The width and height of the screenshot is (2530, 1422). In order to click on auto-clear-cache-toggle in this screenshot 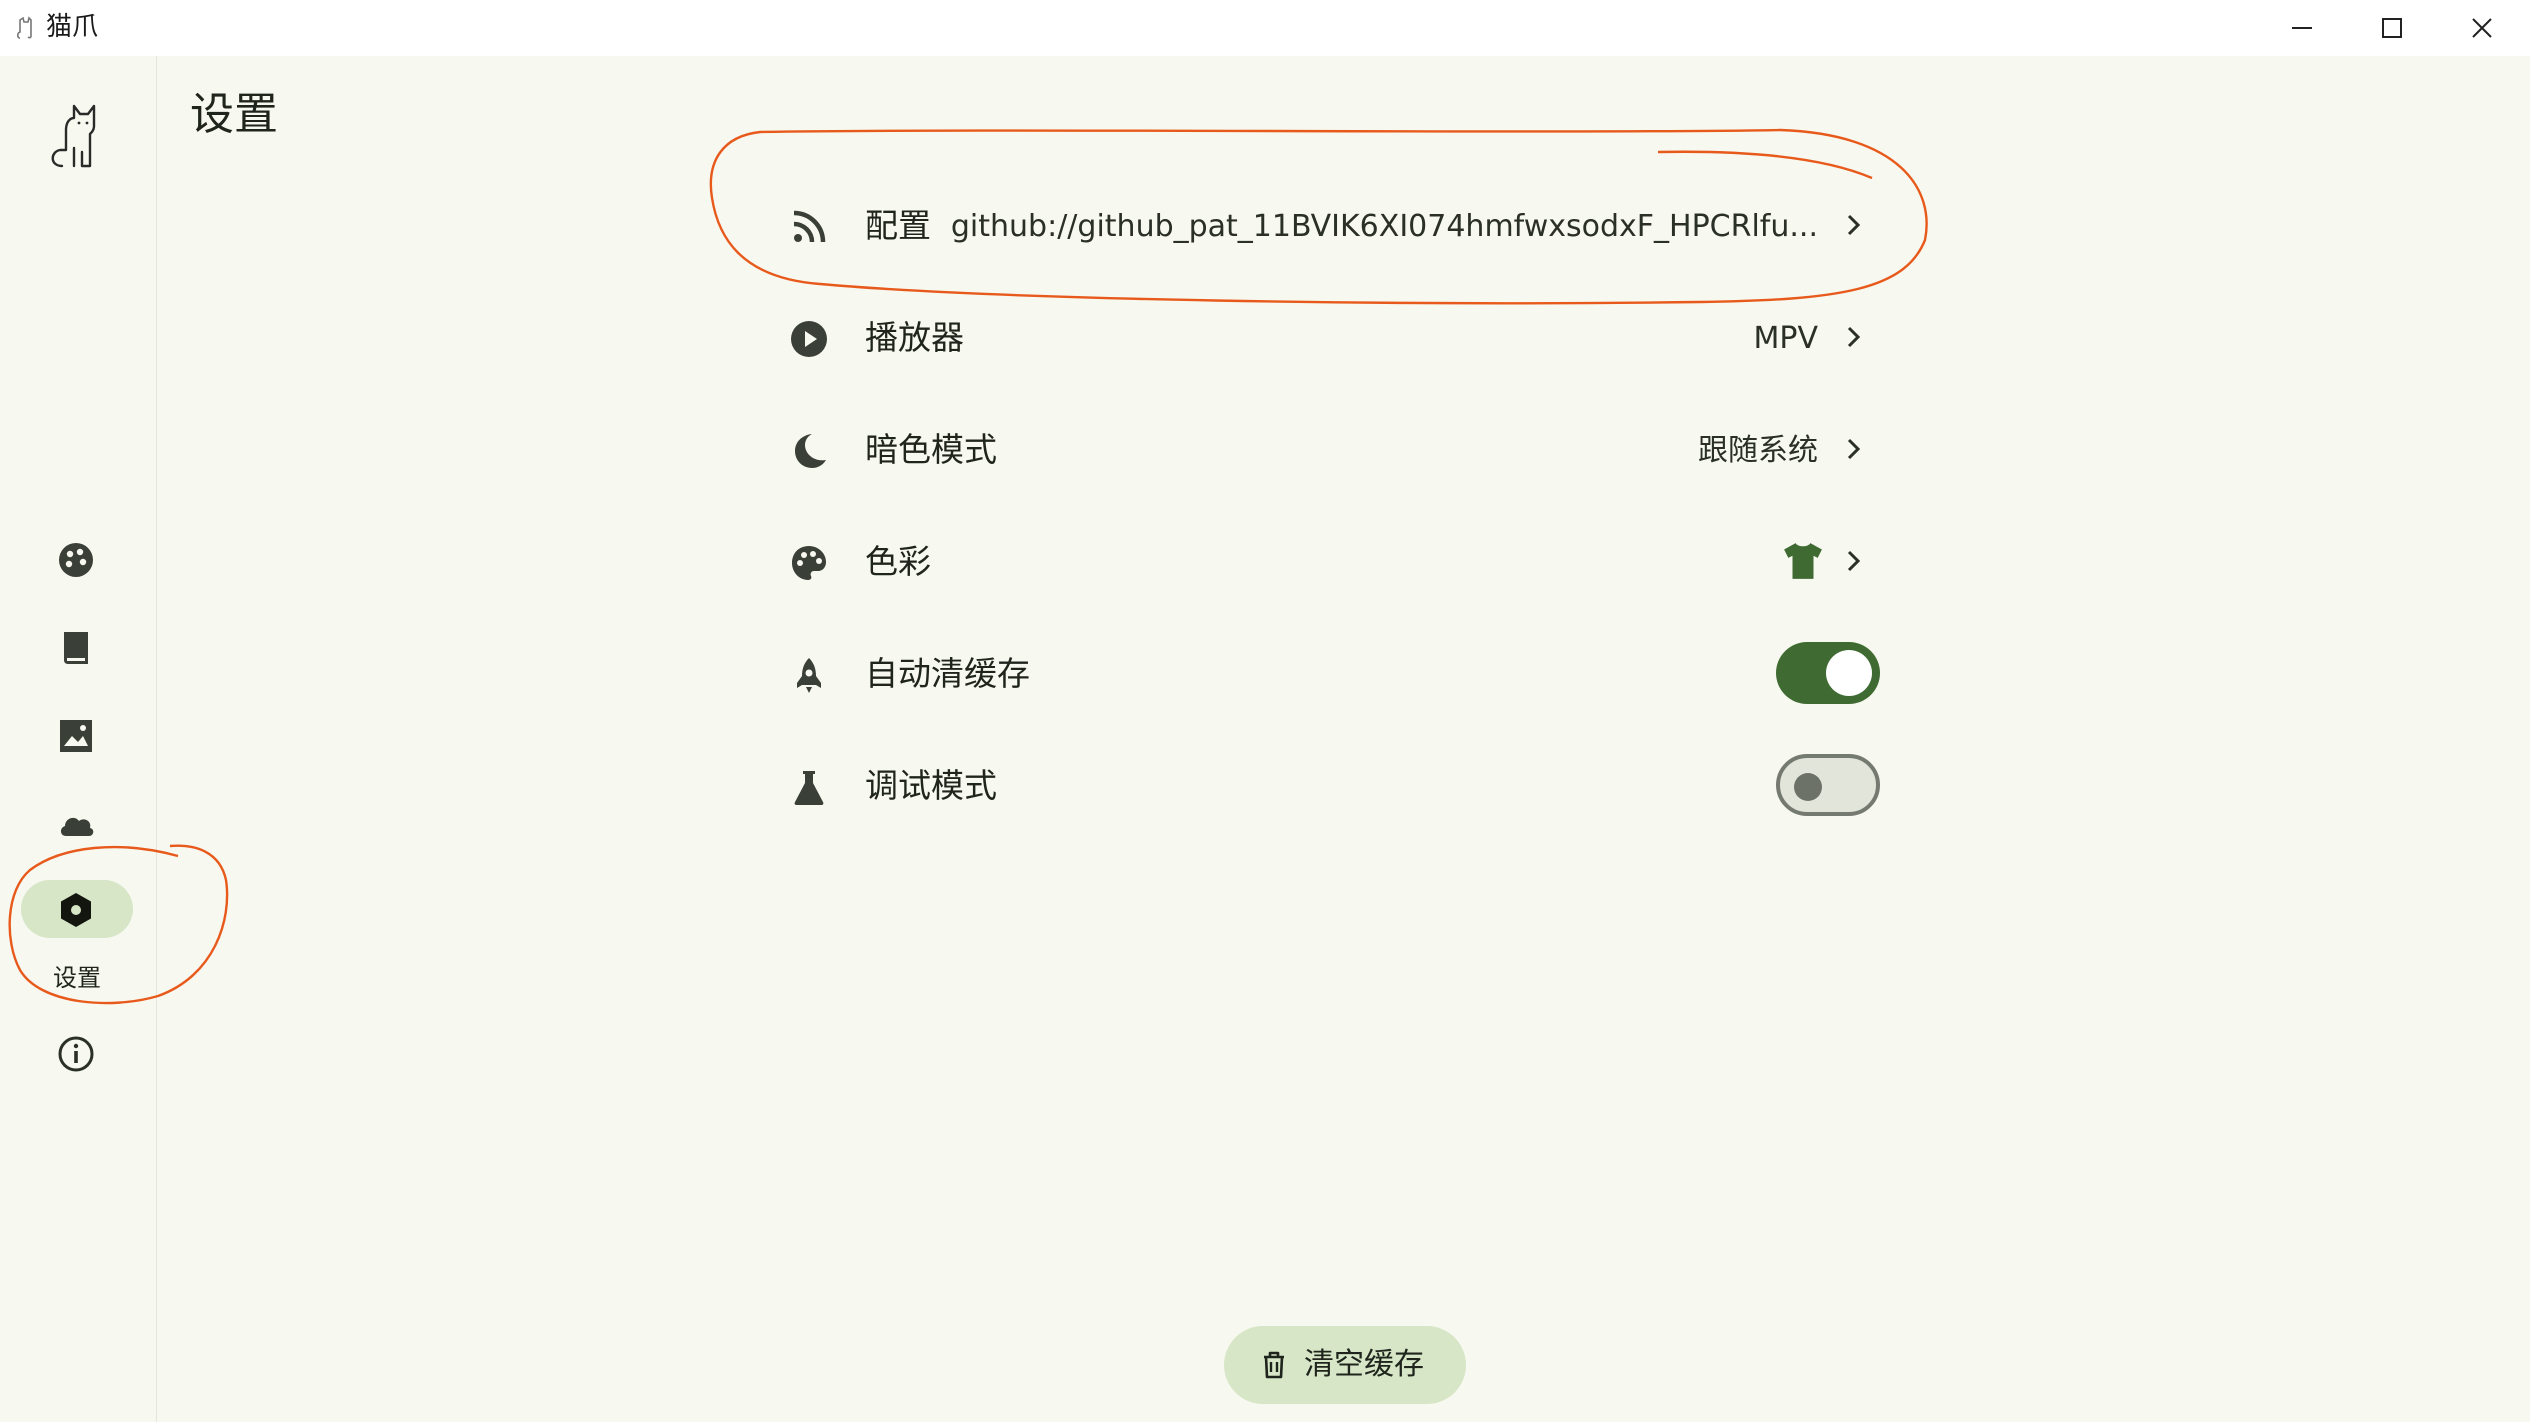, I will do `click(1828, 673)`.